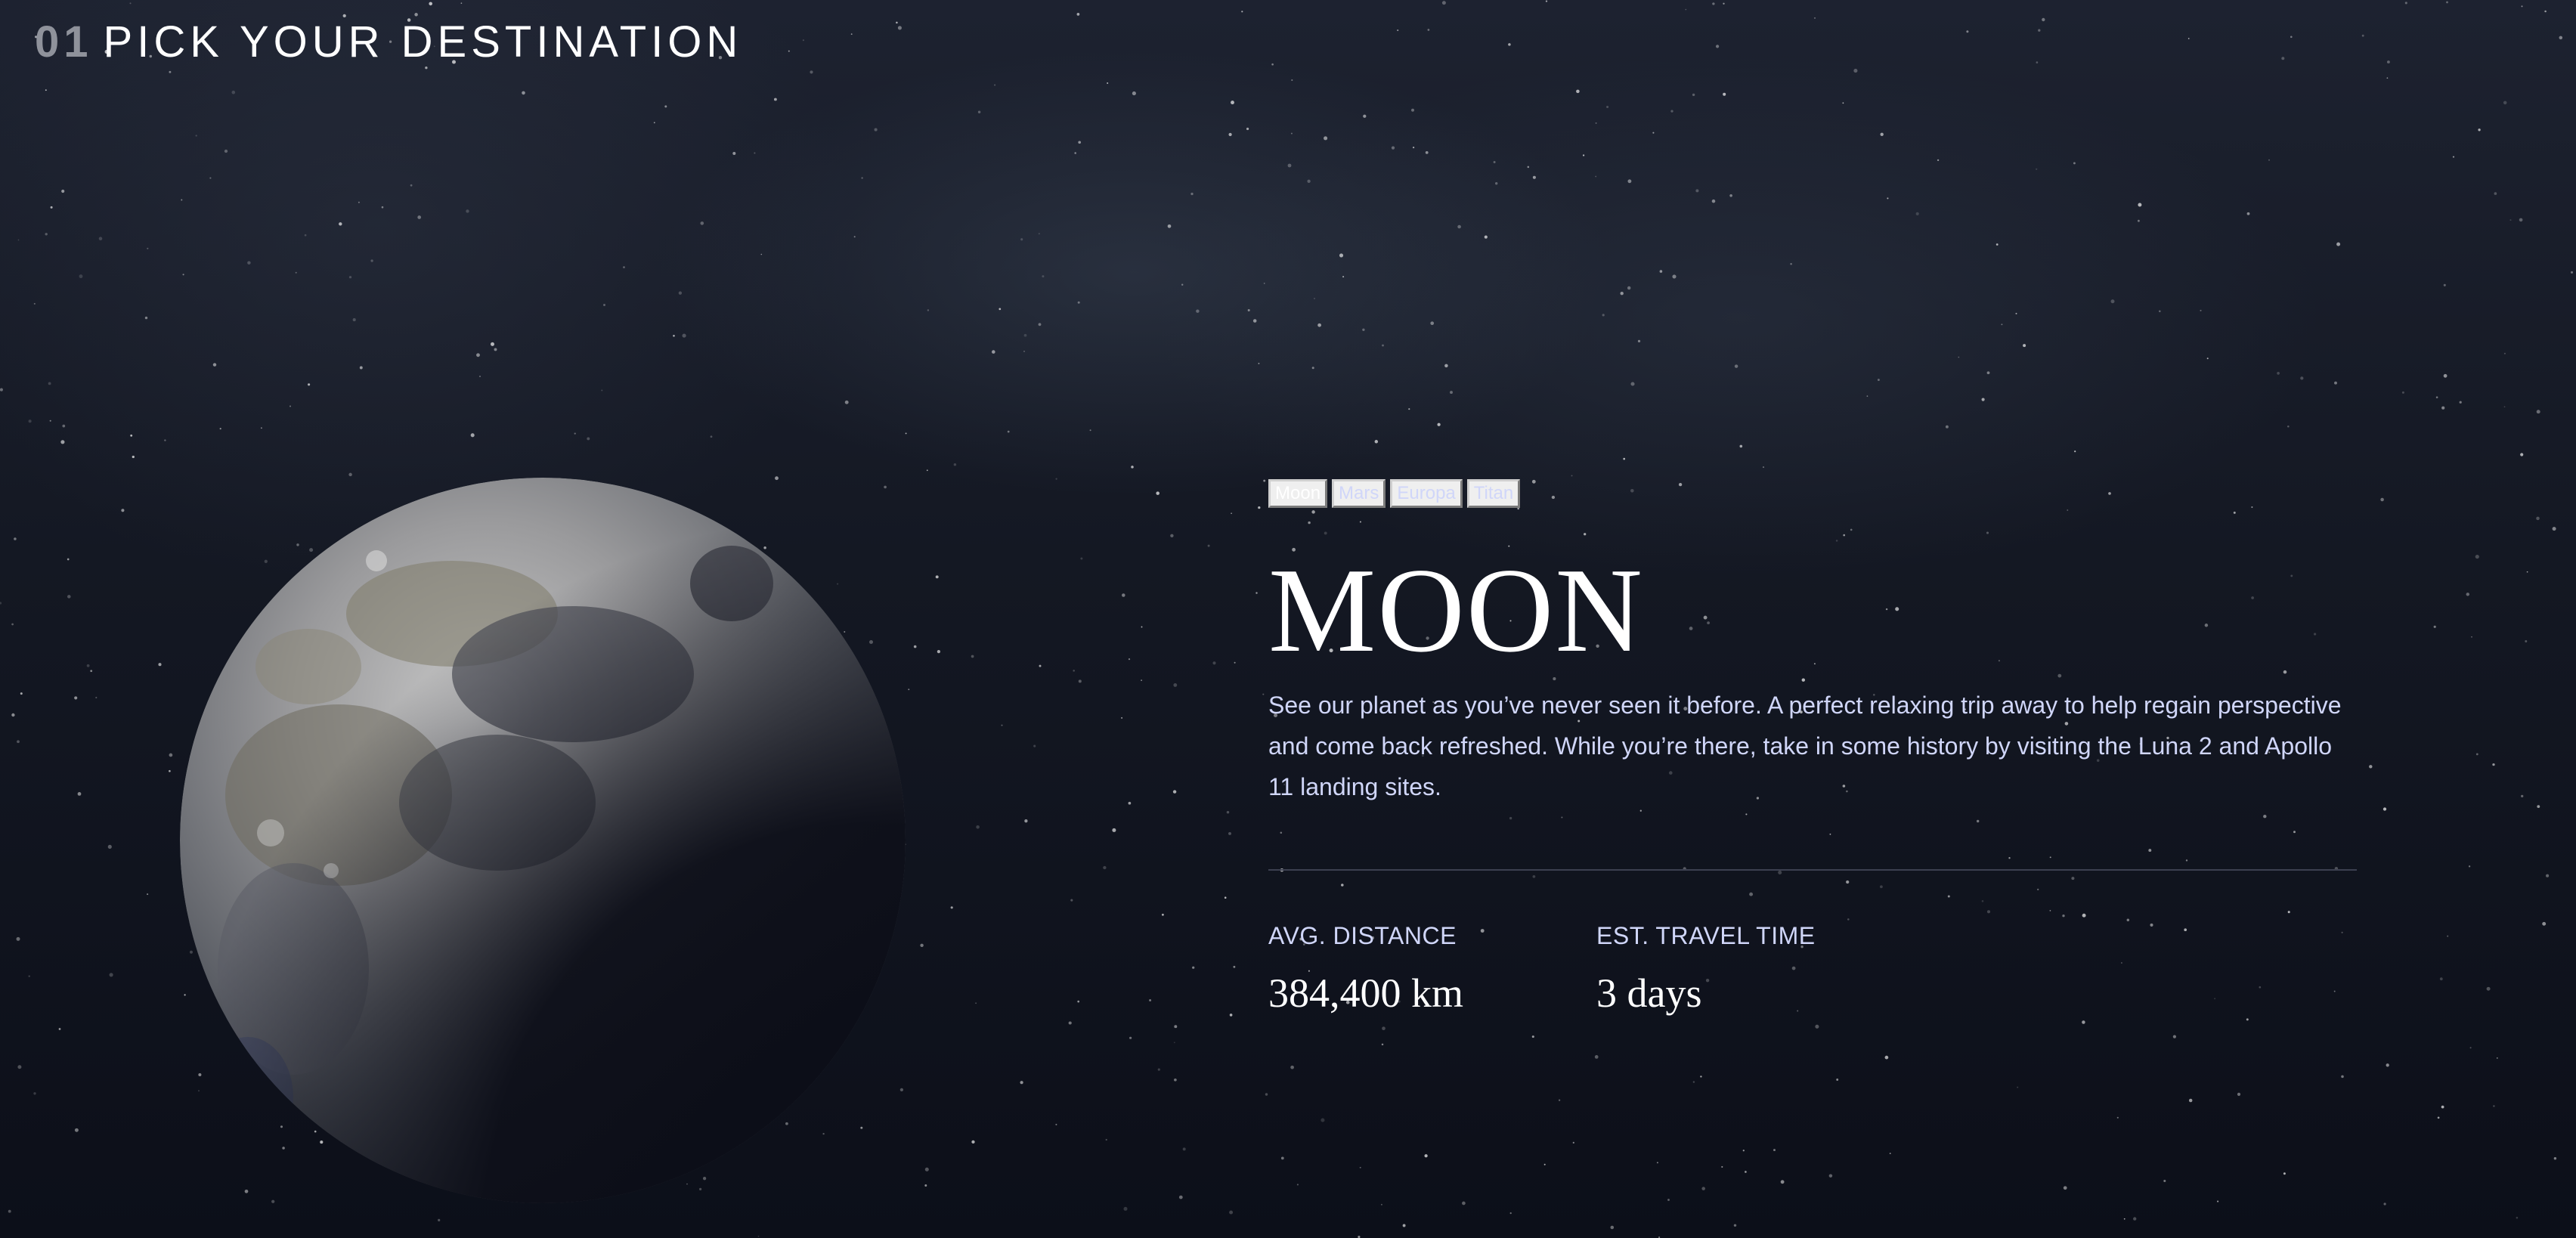 The image size is (2576, 1238). Describe the element at coordinates (1298, 493) in the screenshot. I see `tab-moon: Moon` at that location.